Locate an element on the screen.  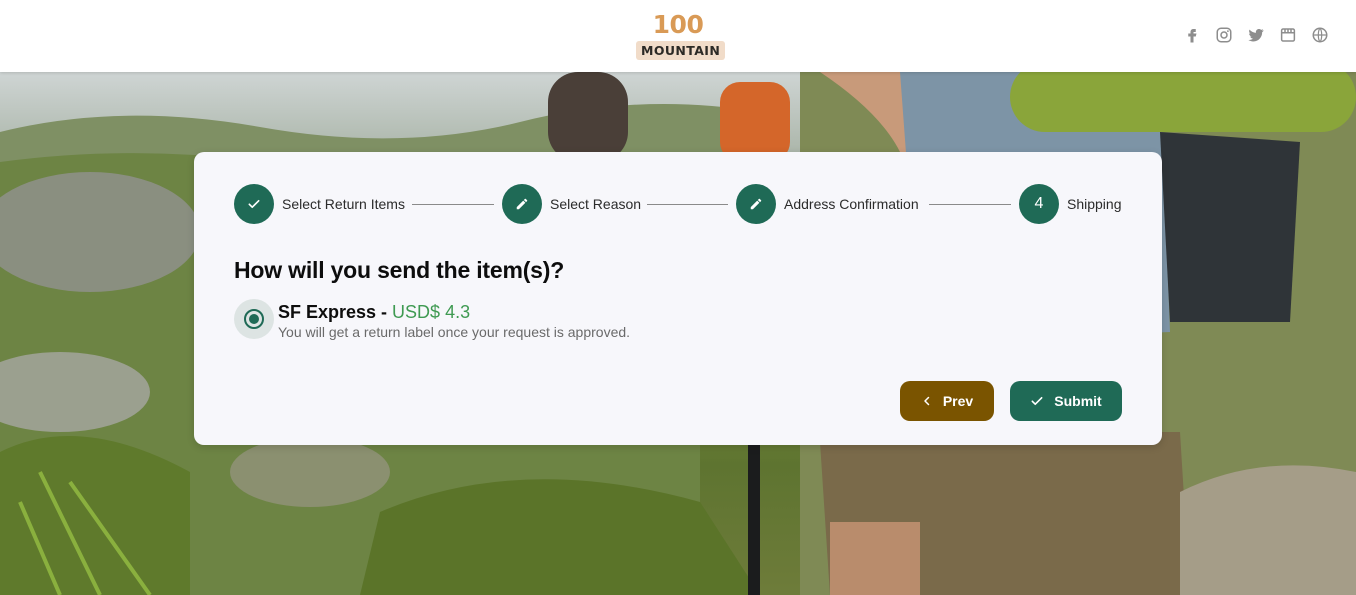
facebook-icon is located at coordinates (1192, 35).